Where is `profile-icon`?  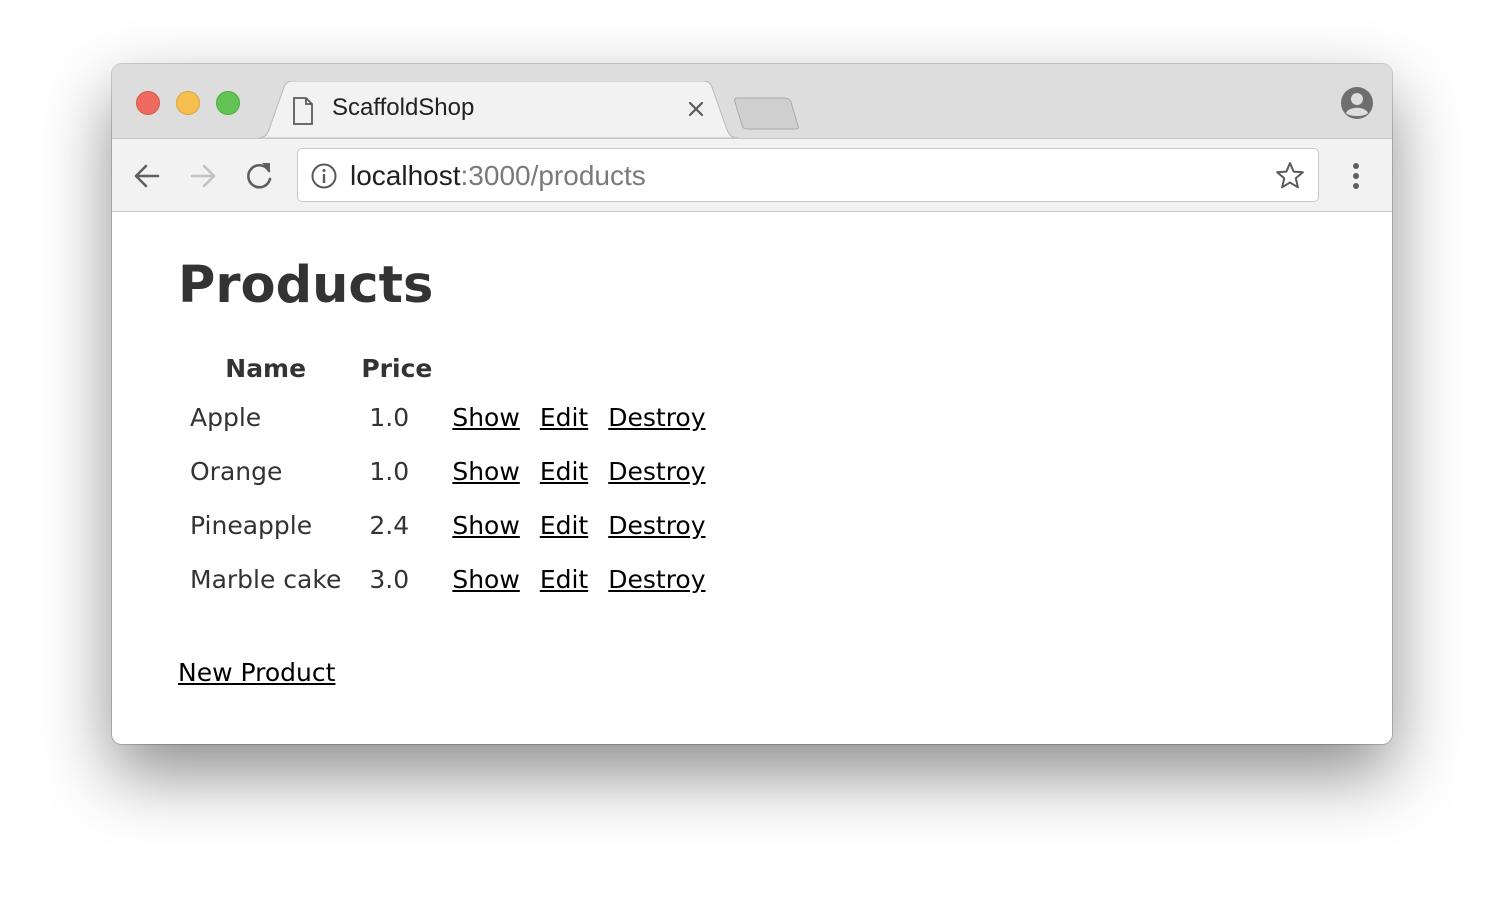
profile-icon is located at coordinates (1357, 103).